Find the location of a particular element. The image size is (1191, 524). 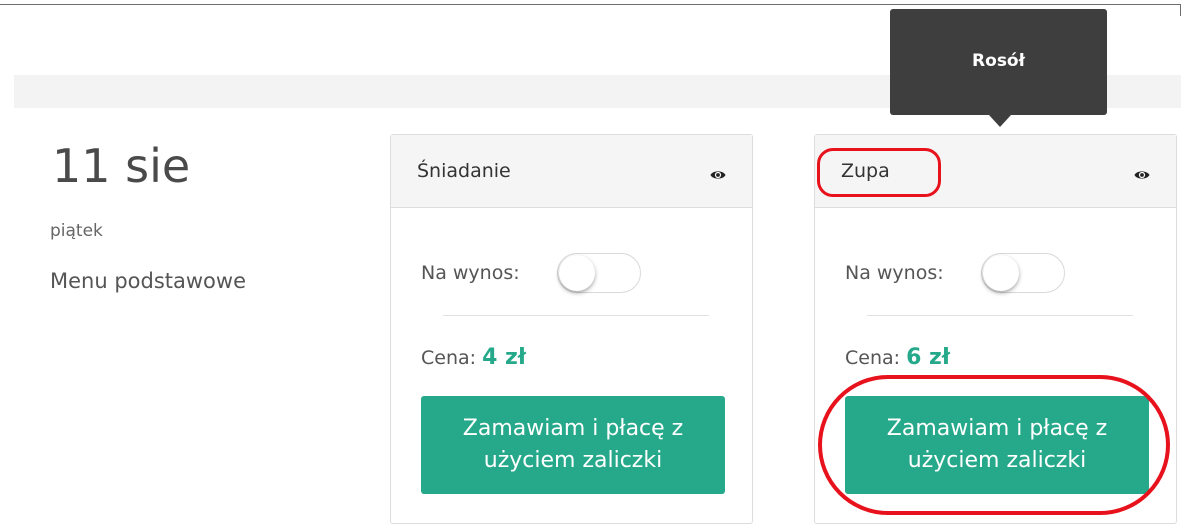

date-label: 11 sie is located at coordinates (121, 166).